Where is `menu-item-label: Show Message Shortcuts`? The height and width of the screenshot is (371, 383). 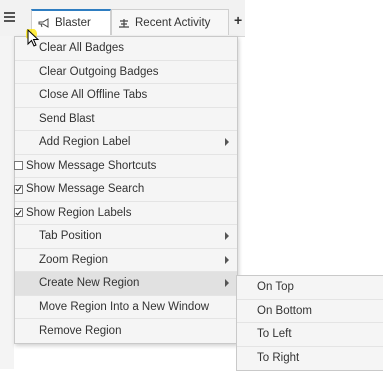 menu-item-label: Show Message Shortcuts is located at coordinates (91, 165).